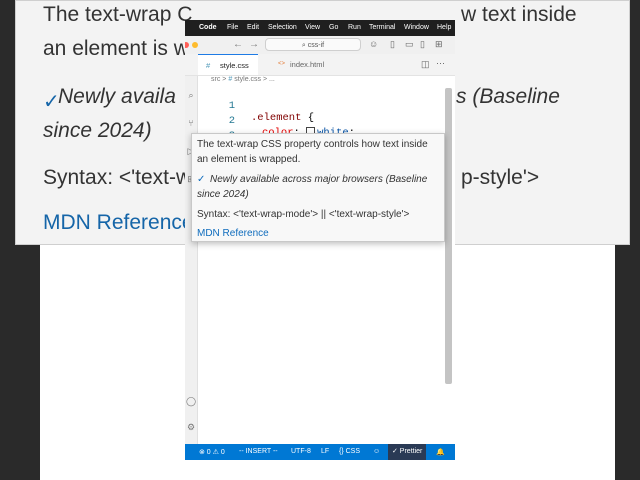 The width and height of the screenshot is (640, 480). I want to click on background-line-5b: p-style'>, so click(500, 177).